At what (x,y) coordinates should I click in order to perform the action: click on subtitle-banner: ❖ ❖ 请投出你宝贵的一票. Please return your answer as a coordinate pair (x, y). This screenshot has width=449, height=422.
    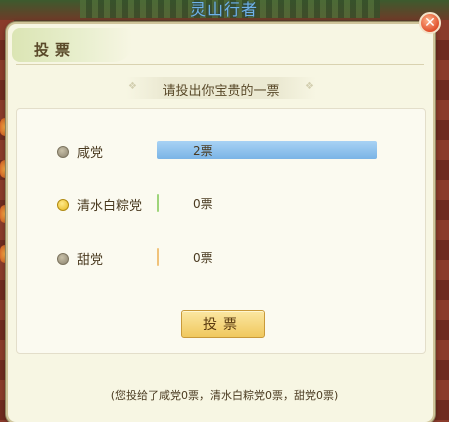
    Looking at the image, I should click on (221, 88).